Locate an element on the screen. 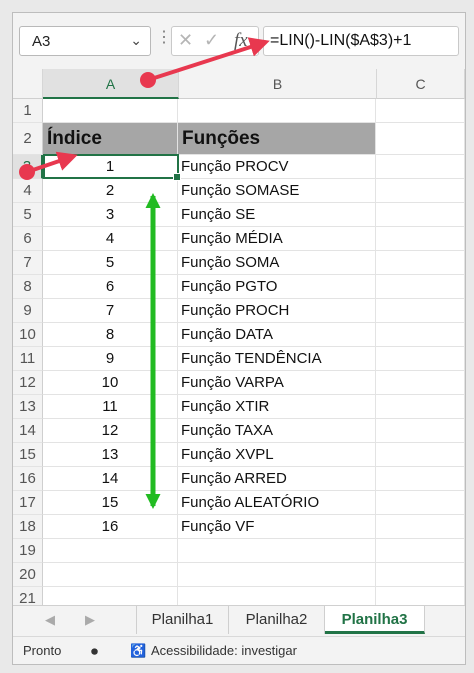 The width and height of the screenshot is (474, 673). row-header-20: 20 is located at coordinates (28, 575).